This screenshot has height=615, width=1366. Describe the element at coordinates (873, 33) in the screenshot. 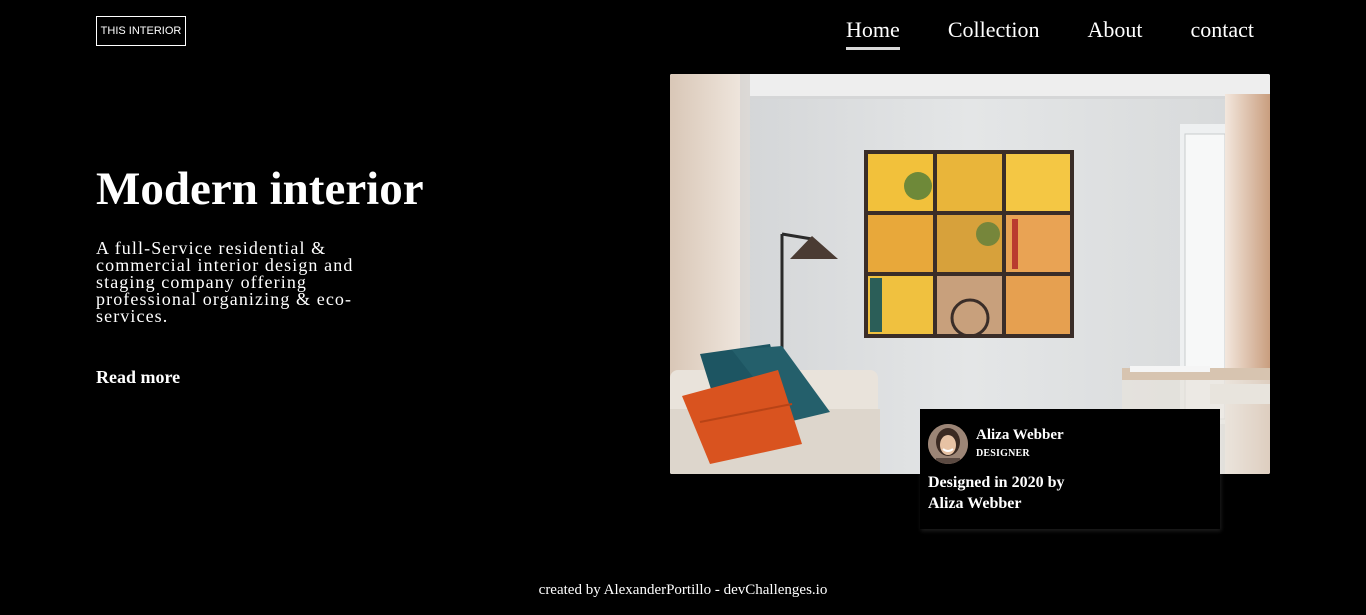

I see `nav-link-home: Home` at that location.